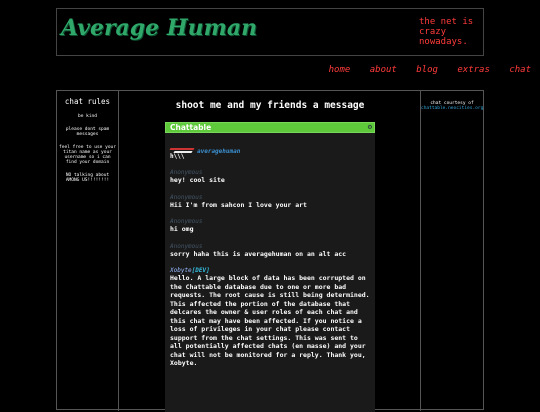 The height and width of the screenshot is (412, 540). What do you see at coordinates (87, 178) in the screenshot?
I see `rule-item: NO talking about AMONG US!!!!!!!!` at bounding box center [87, 178].